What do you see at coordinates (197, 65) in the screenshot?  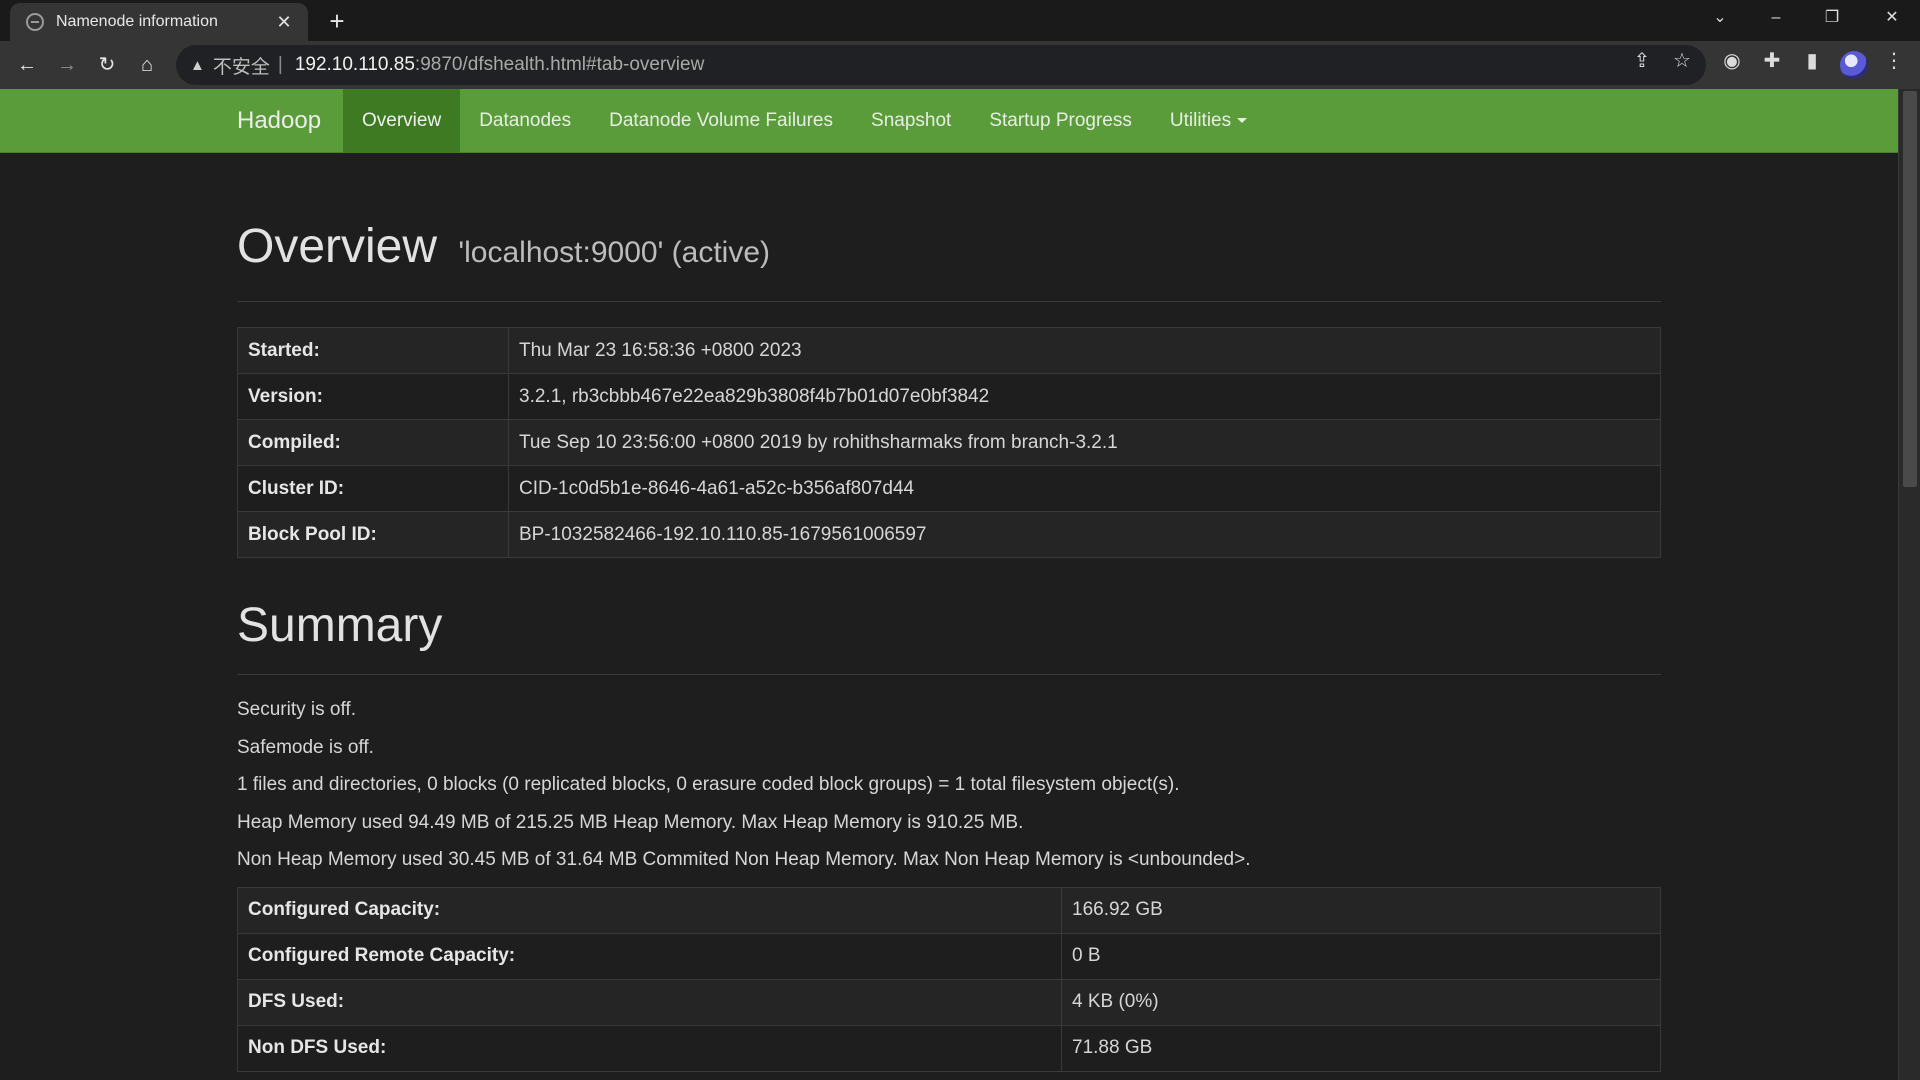 I see `warning-icon: ▲` at bounding box center [197, 65].